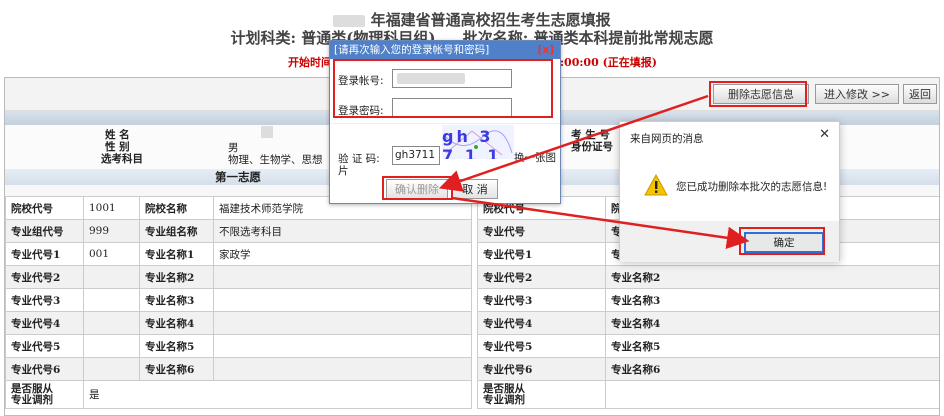  What do you see at coordinates (573, 143) in the screenshot?
I see `arrow-delete-to-confirm` at bounding box center [573, 143].